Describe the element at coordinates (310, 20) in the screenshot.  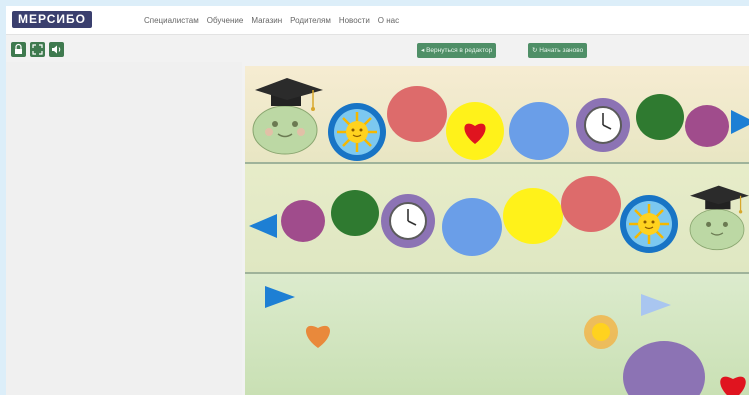
I see `nav-link-parents: Родителям` at that location.